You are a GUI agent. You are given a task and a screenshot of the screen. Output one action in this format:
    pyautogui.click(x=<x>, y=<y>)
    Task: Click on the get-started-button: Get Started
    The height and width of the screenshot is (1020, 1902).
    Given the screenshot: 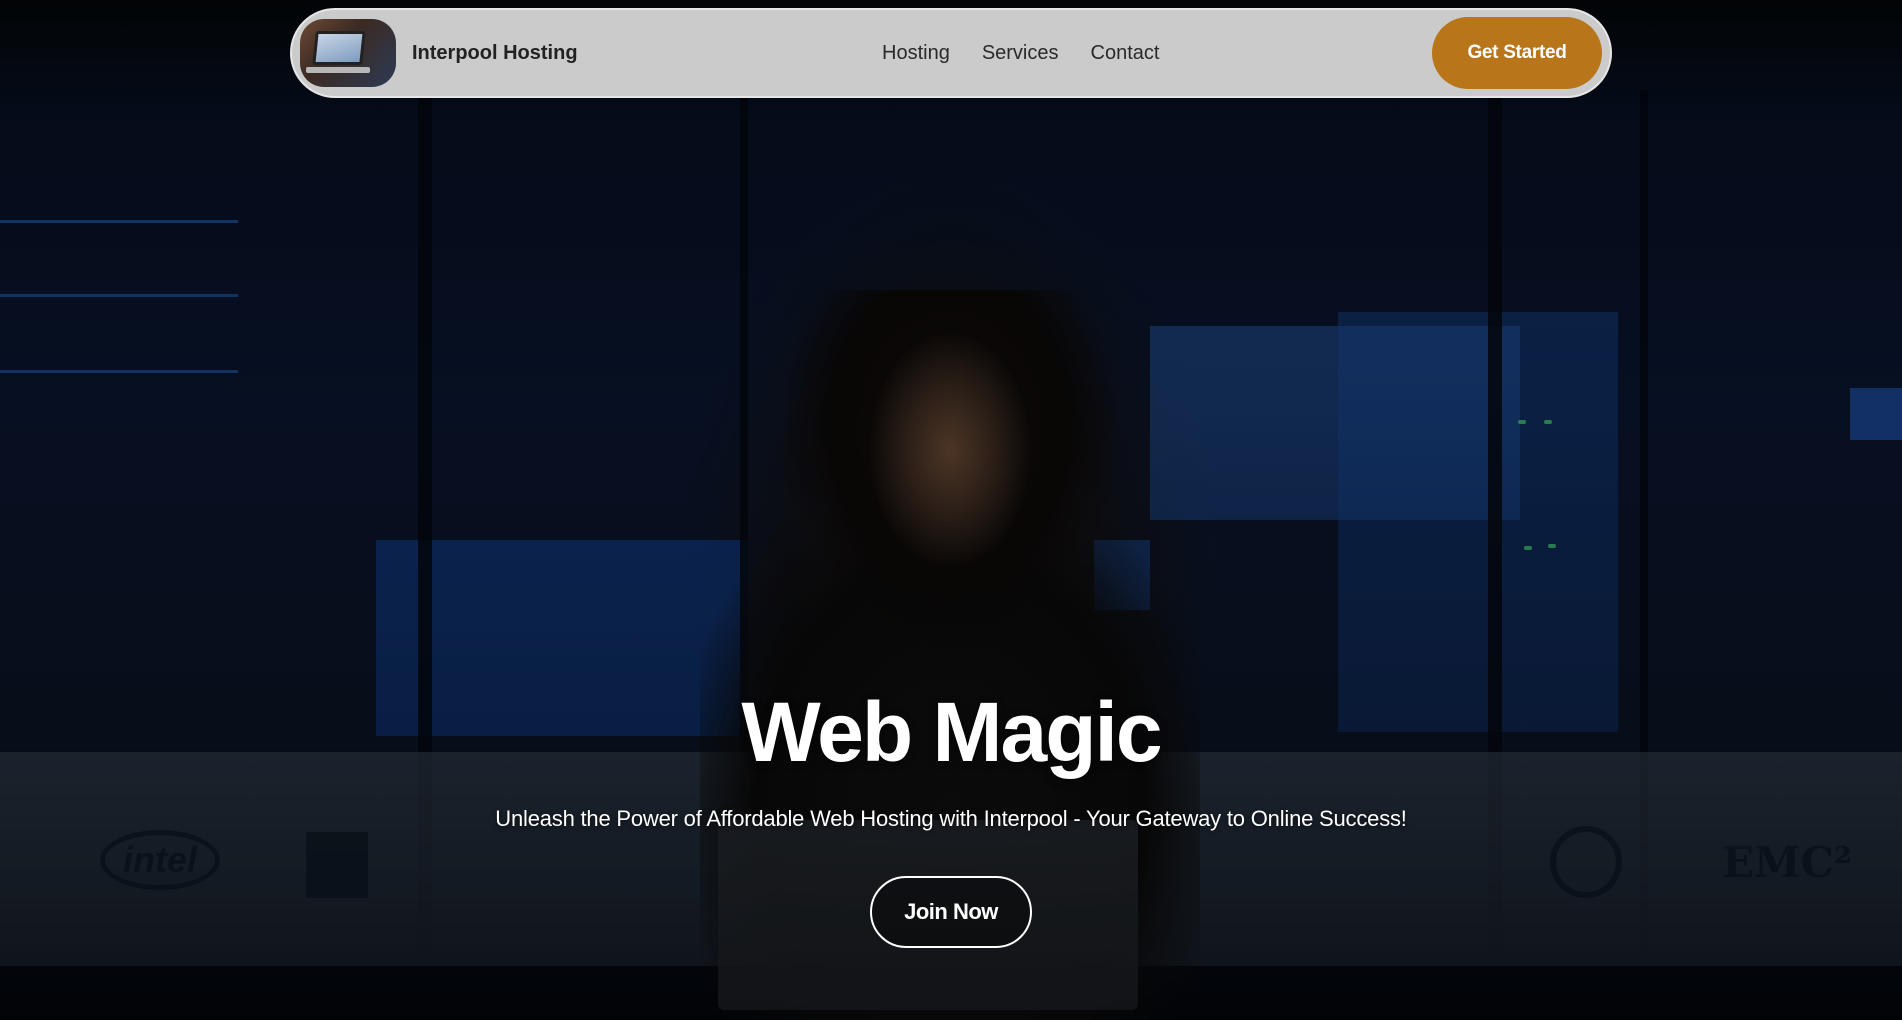 What is the action you would take?
    pyautogui.click(x=1517, y=53)
    